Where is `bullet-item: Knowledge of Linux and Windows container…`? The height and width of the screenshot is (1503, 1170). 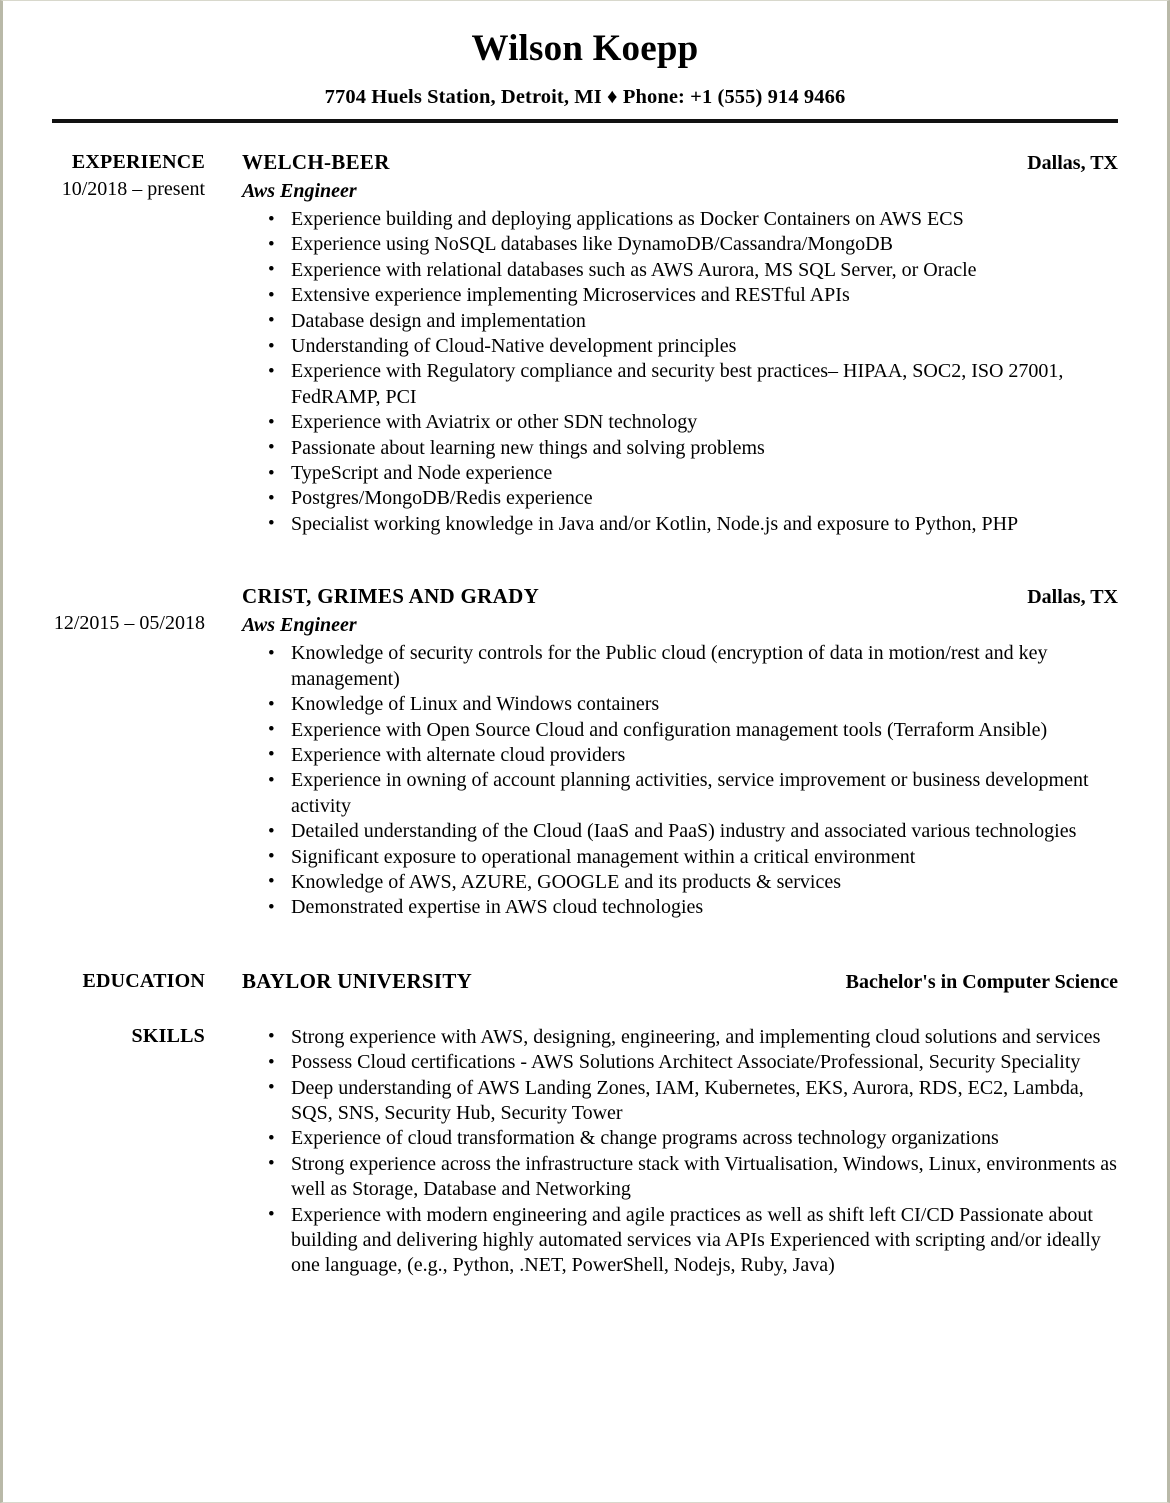
bullet-item: Knowledge of Linux and Windows container… is located at coordinates (689, 705).